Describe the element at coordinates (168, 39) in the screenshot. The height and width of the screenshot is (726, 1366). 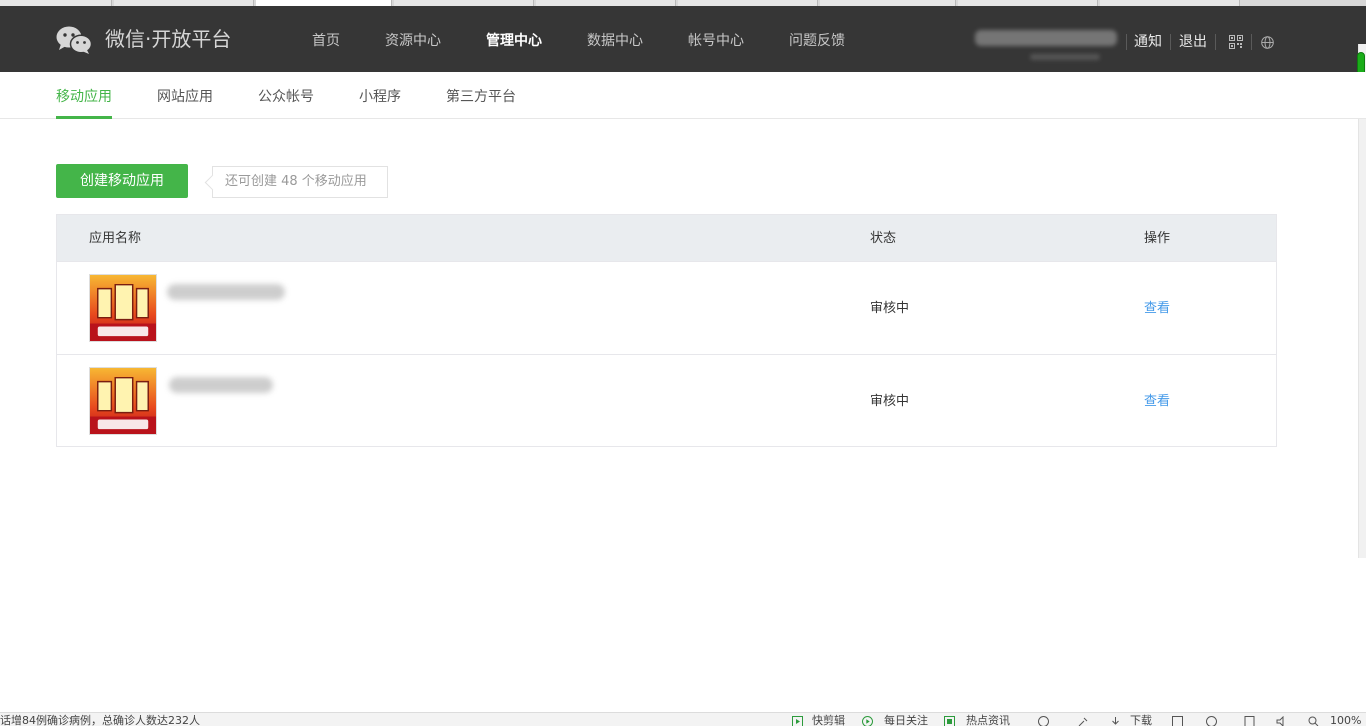
I see `platform-title: 微信·开放平台` at that location.